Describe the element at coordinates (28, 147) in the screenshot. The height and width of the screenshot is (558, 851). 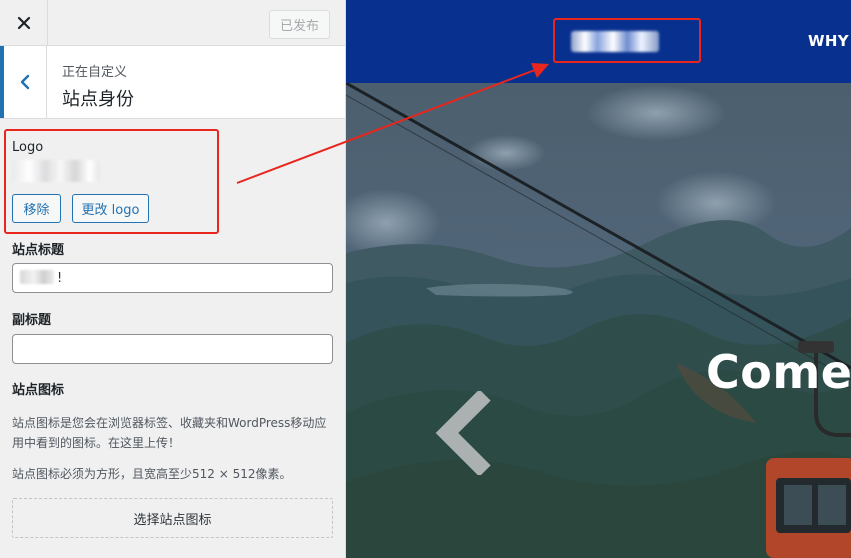
I see `logo-label: Logo` at that location.